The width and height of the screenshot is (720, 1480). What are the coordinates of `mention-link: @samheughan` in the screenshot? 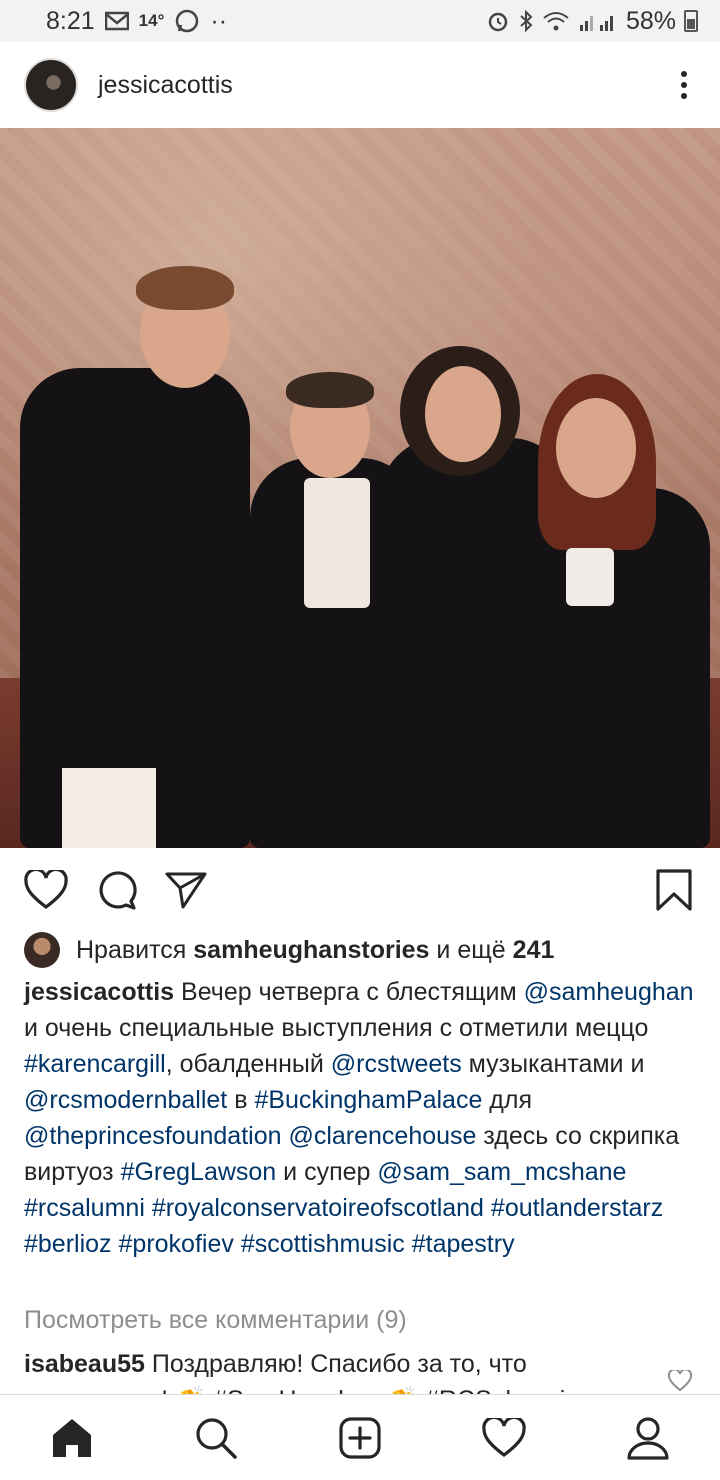 It's located at (609, 992).